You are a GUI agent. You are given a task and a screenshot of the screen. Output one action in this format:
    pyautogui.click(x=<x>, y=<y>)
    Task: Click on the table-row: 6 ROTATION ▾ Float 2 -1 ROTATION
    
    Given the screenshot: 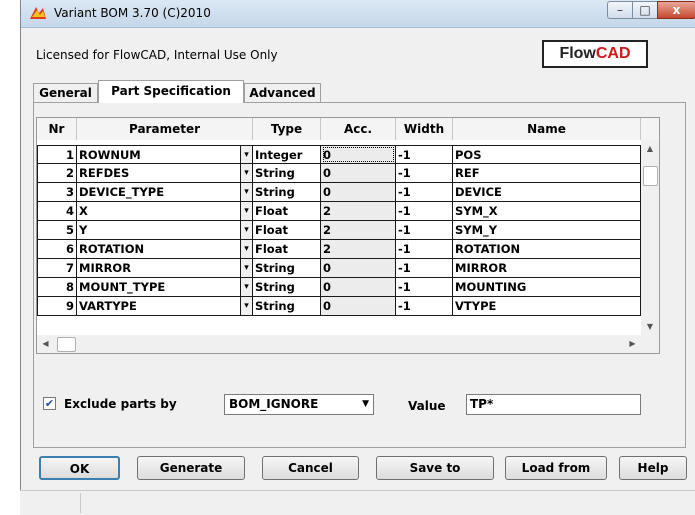 What is the action you would take?
    pyautogui.click(x=339, y=249)
    